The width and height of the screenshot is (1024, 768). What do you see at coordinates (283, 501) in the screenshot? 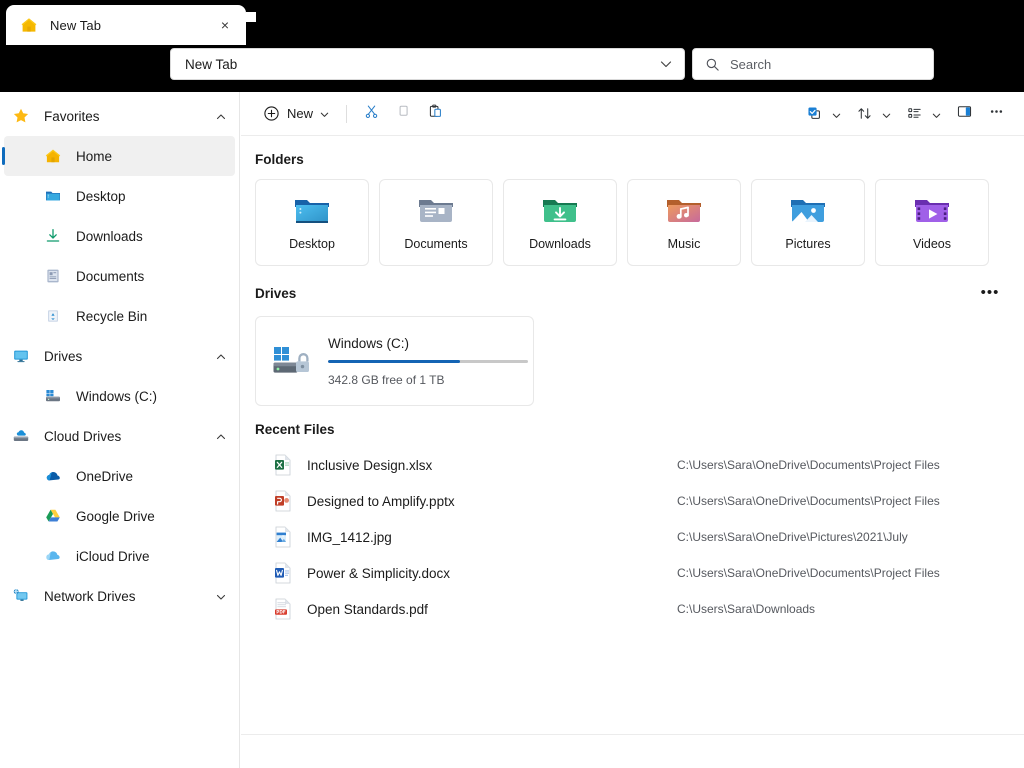
I see `powerpoint-file-icon` at bounding box center [283, 501].